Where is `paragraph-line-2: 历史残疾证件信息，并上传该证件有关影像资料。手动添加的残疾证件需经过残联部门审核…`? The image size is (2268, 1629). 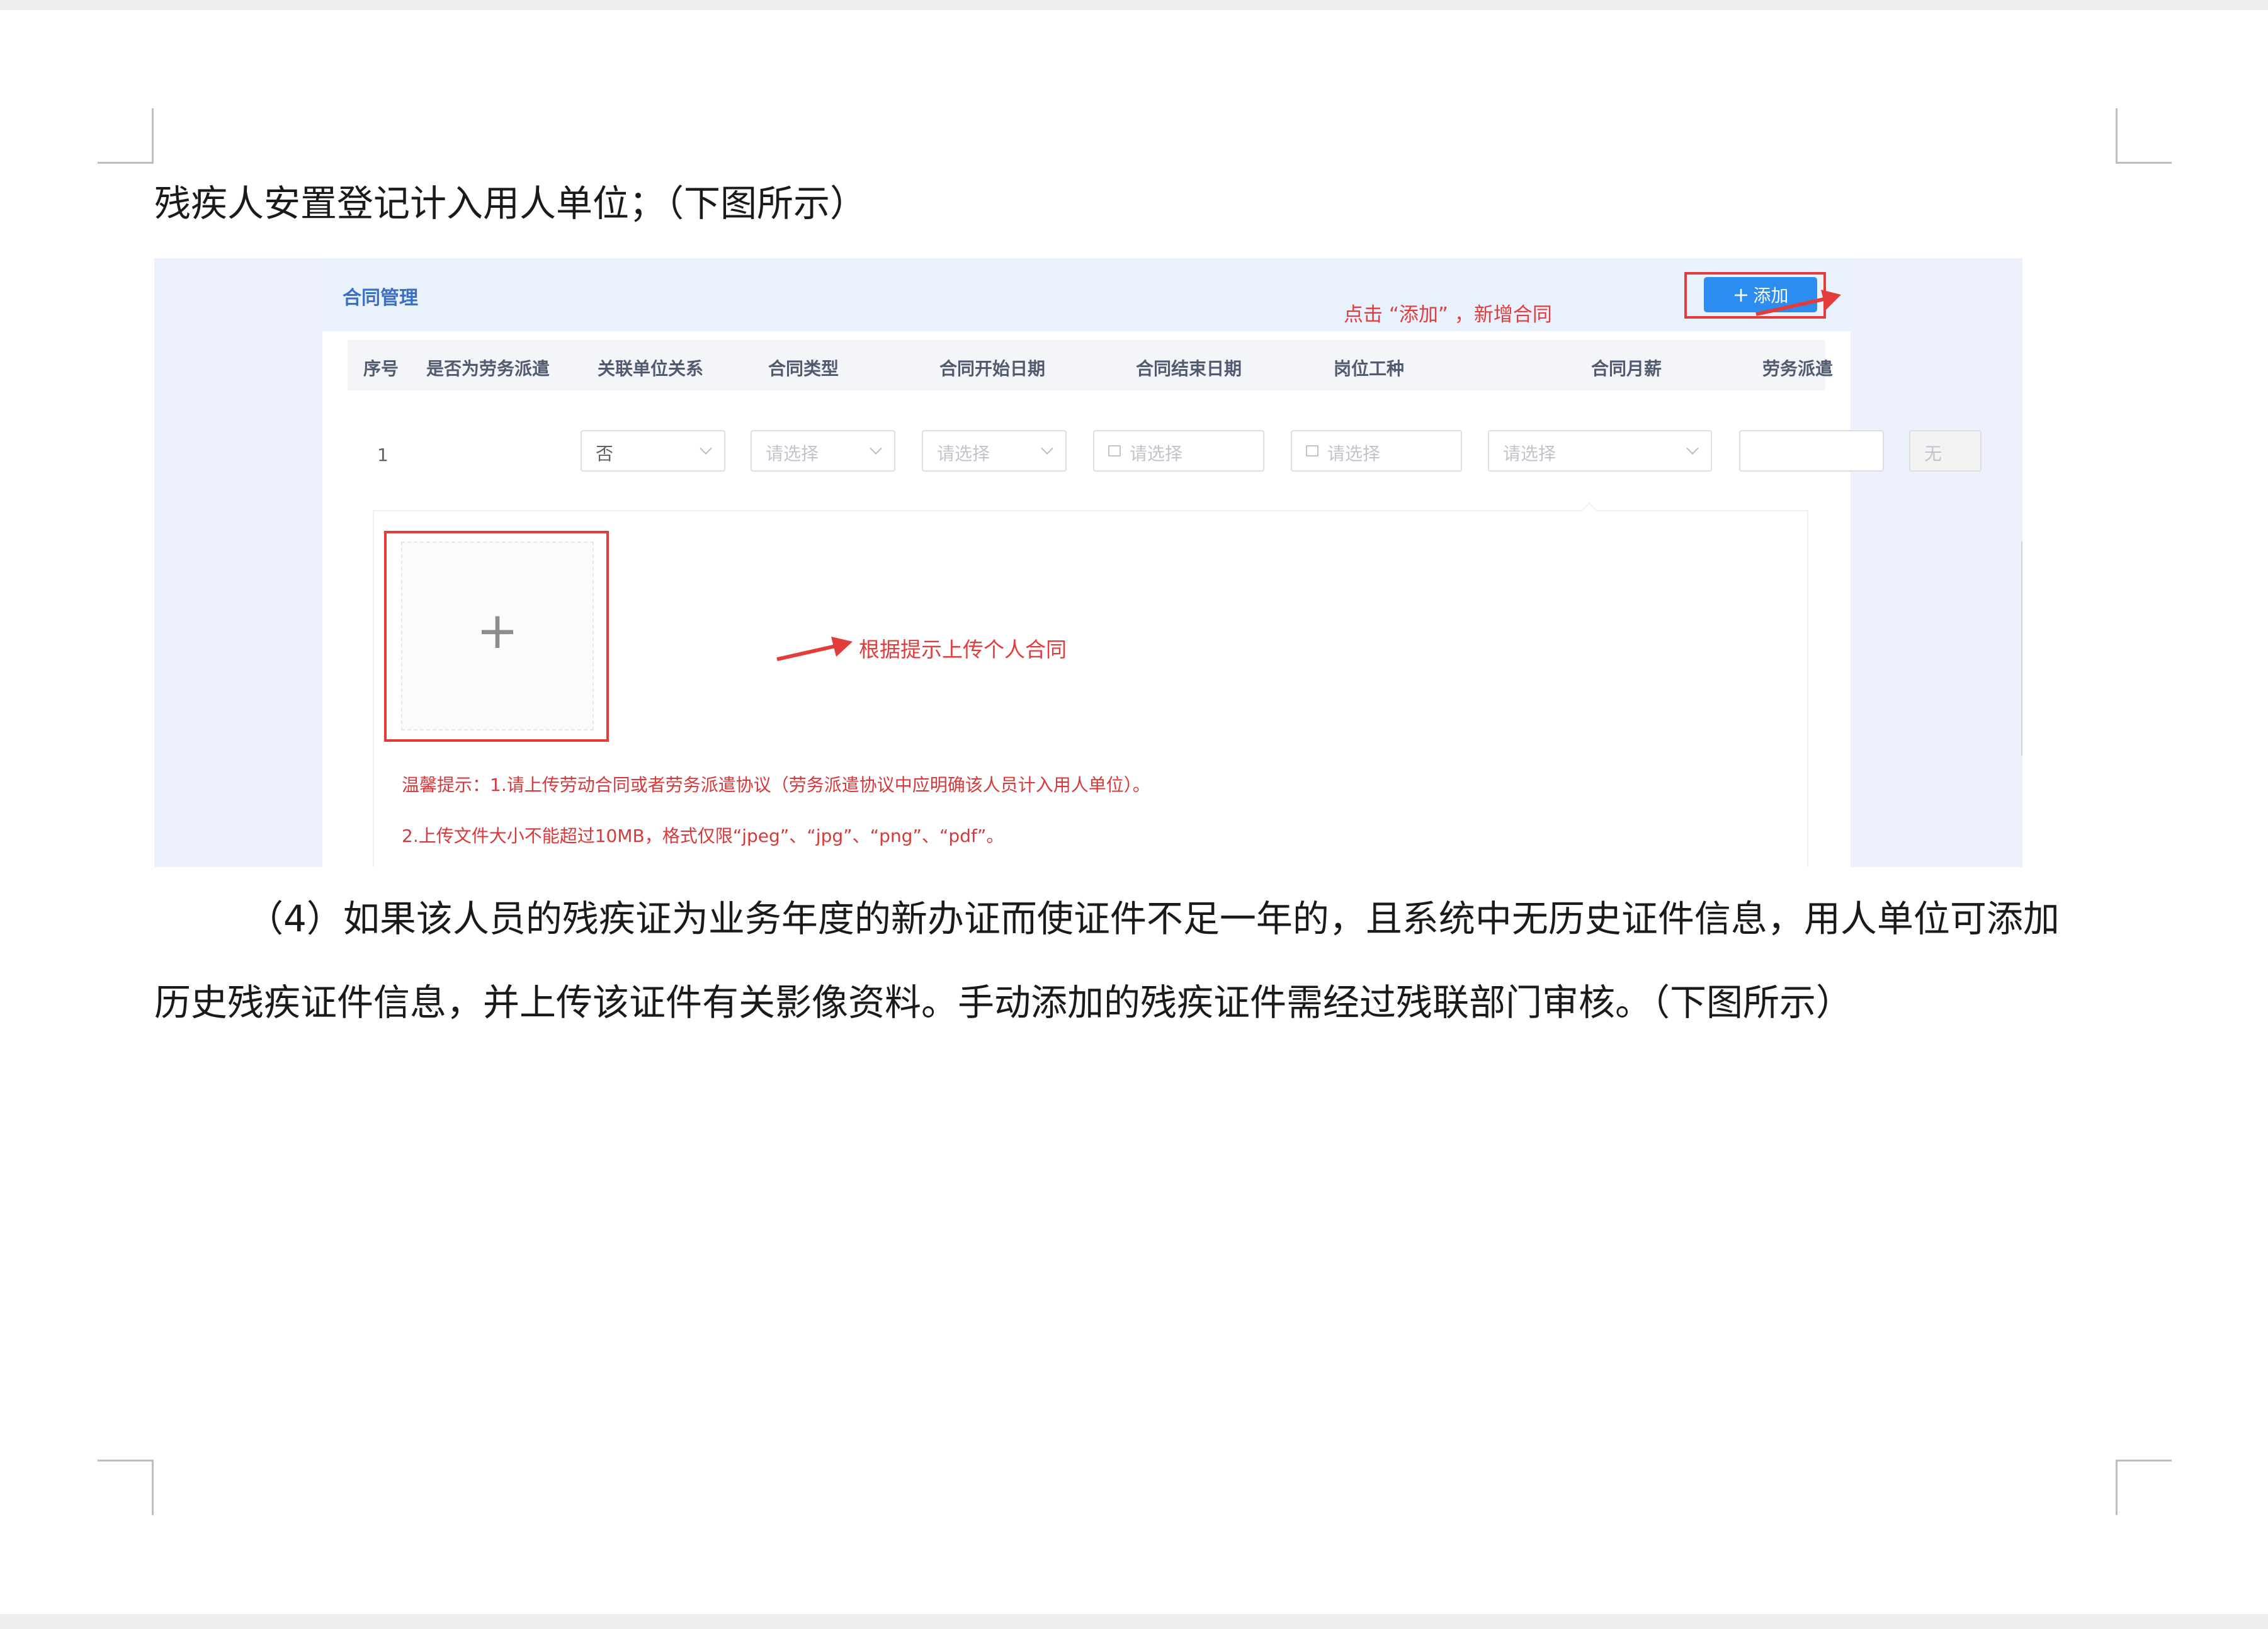
paragraph-line-2: 历史残疾证件信息，并上传该证件有关影像资料。手动添加的残疾证件需经过残联部门审核… is located at coordinates (1004, 1003).